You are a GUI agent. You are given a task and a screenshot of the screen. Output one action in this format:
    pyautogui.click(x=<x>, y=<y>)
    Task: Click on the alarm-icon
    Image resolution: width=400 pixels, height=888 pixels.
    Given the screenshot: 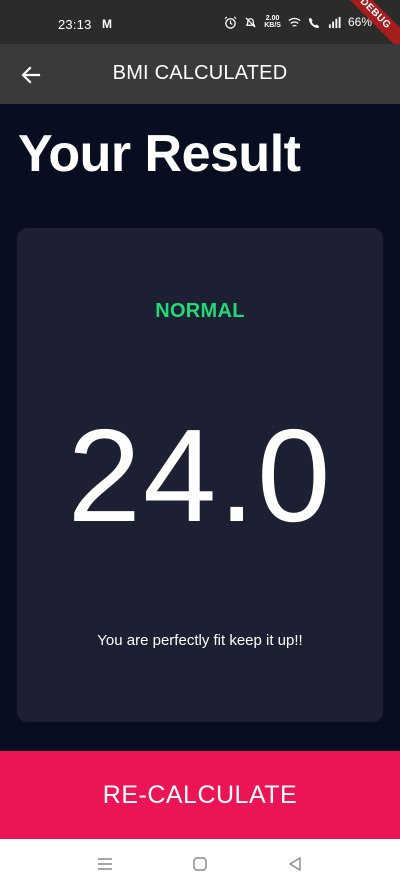 What is the action you would take?
    pyautogui.click(x=230, y=22)
    